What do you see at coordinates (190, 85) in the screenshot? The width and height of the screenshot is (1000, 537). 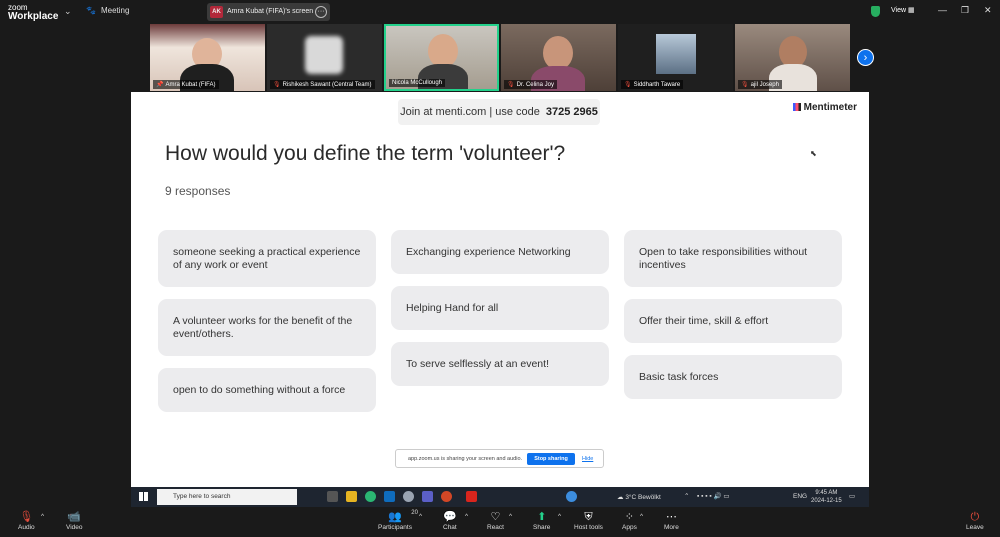 I see `participant-name: Amra Kubat (FIFA)` at bounding box center [190, 85].